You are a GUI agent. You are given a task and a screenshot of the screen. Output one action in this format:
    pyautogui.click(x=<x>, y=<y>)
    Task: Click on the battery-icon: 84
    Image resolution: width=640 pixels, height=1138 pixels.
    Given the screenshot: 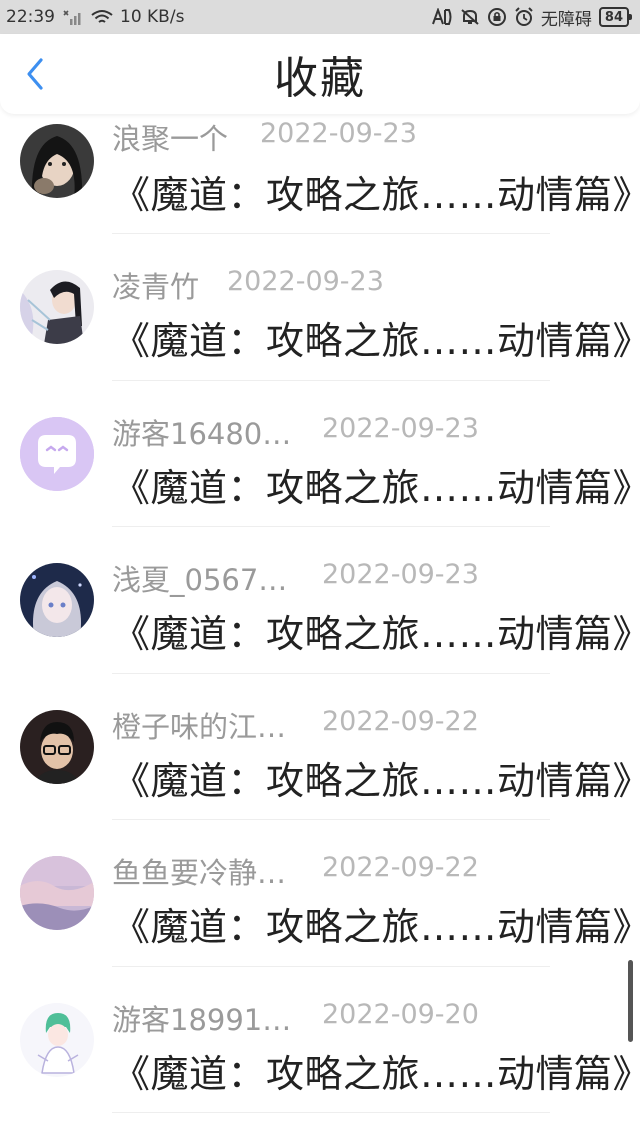 What is the action you would take?
    pyautogui.click(x=615, y=17)
    